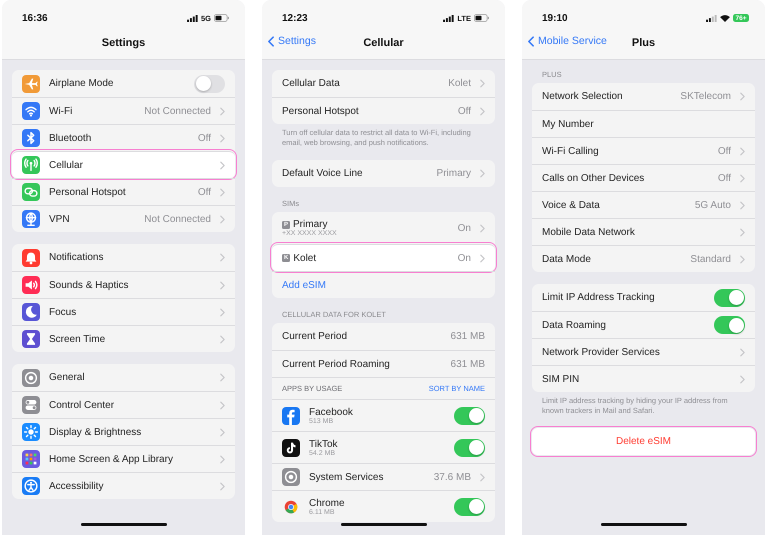 The image size is (768, 535). Describe the element at coordinates (643, 150) in the screenshot. I see `settings-row: Wi-Fi Calling Off` at that location.